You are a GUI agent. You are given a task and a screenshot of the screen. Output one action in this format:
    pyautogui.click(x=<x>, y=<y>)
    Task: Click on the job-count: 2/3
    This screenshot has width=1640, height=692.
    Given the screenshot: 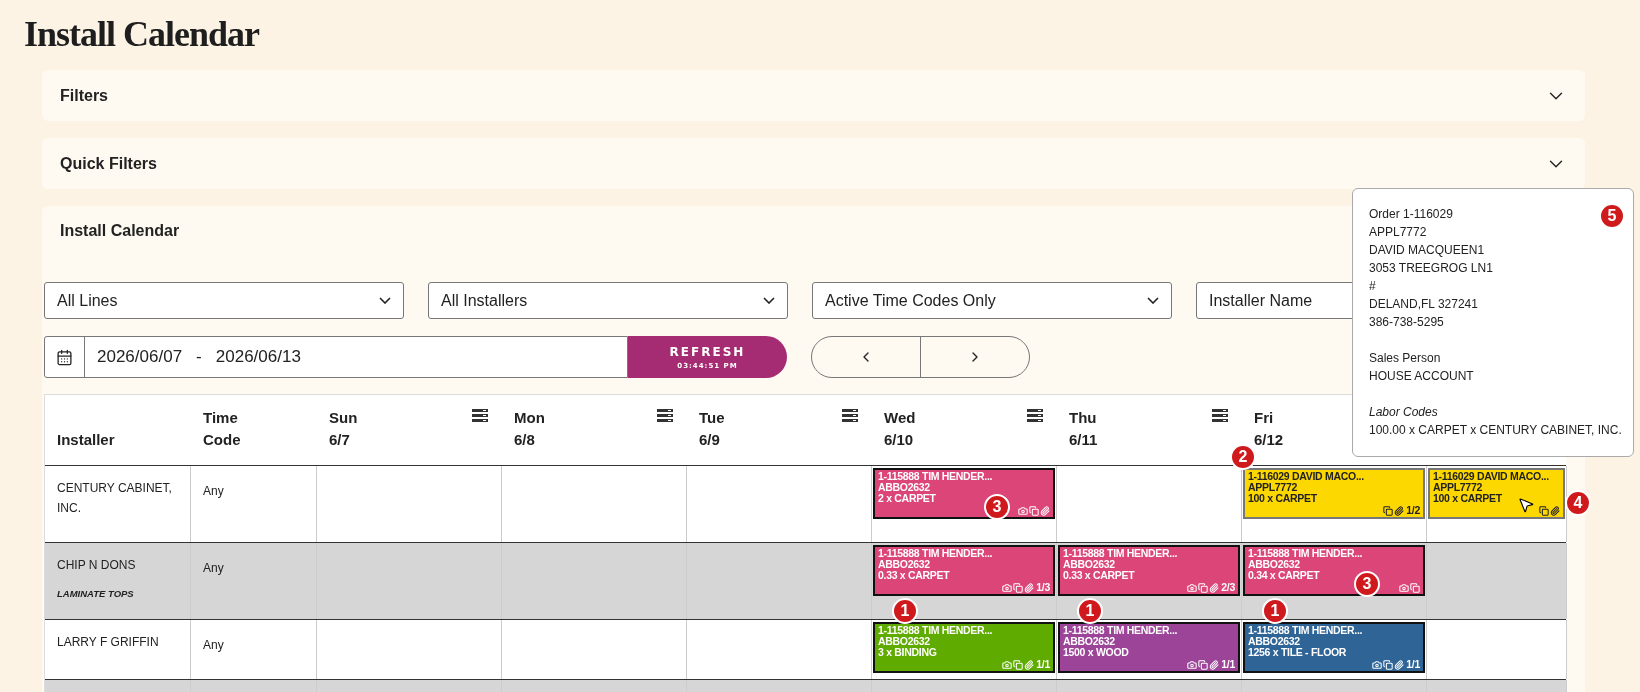 What is the action you would take?
    pyautogui.click(x=1228, y=587)
    